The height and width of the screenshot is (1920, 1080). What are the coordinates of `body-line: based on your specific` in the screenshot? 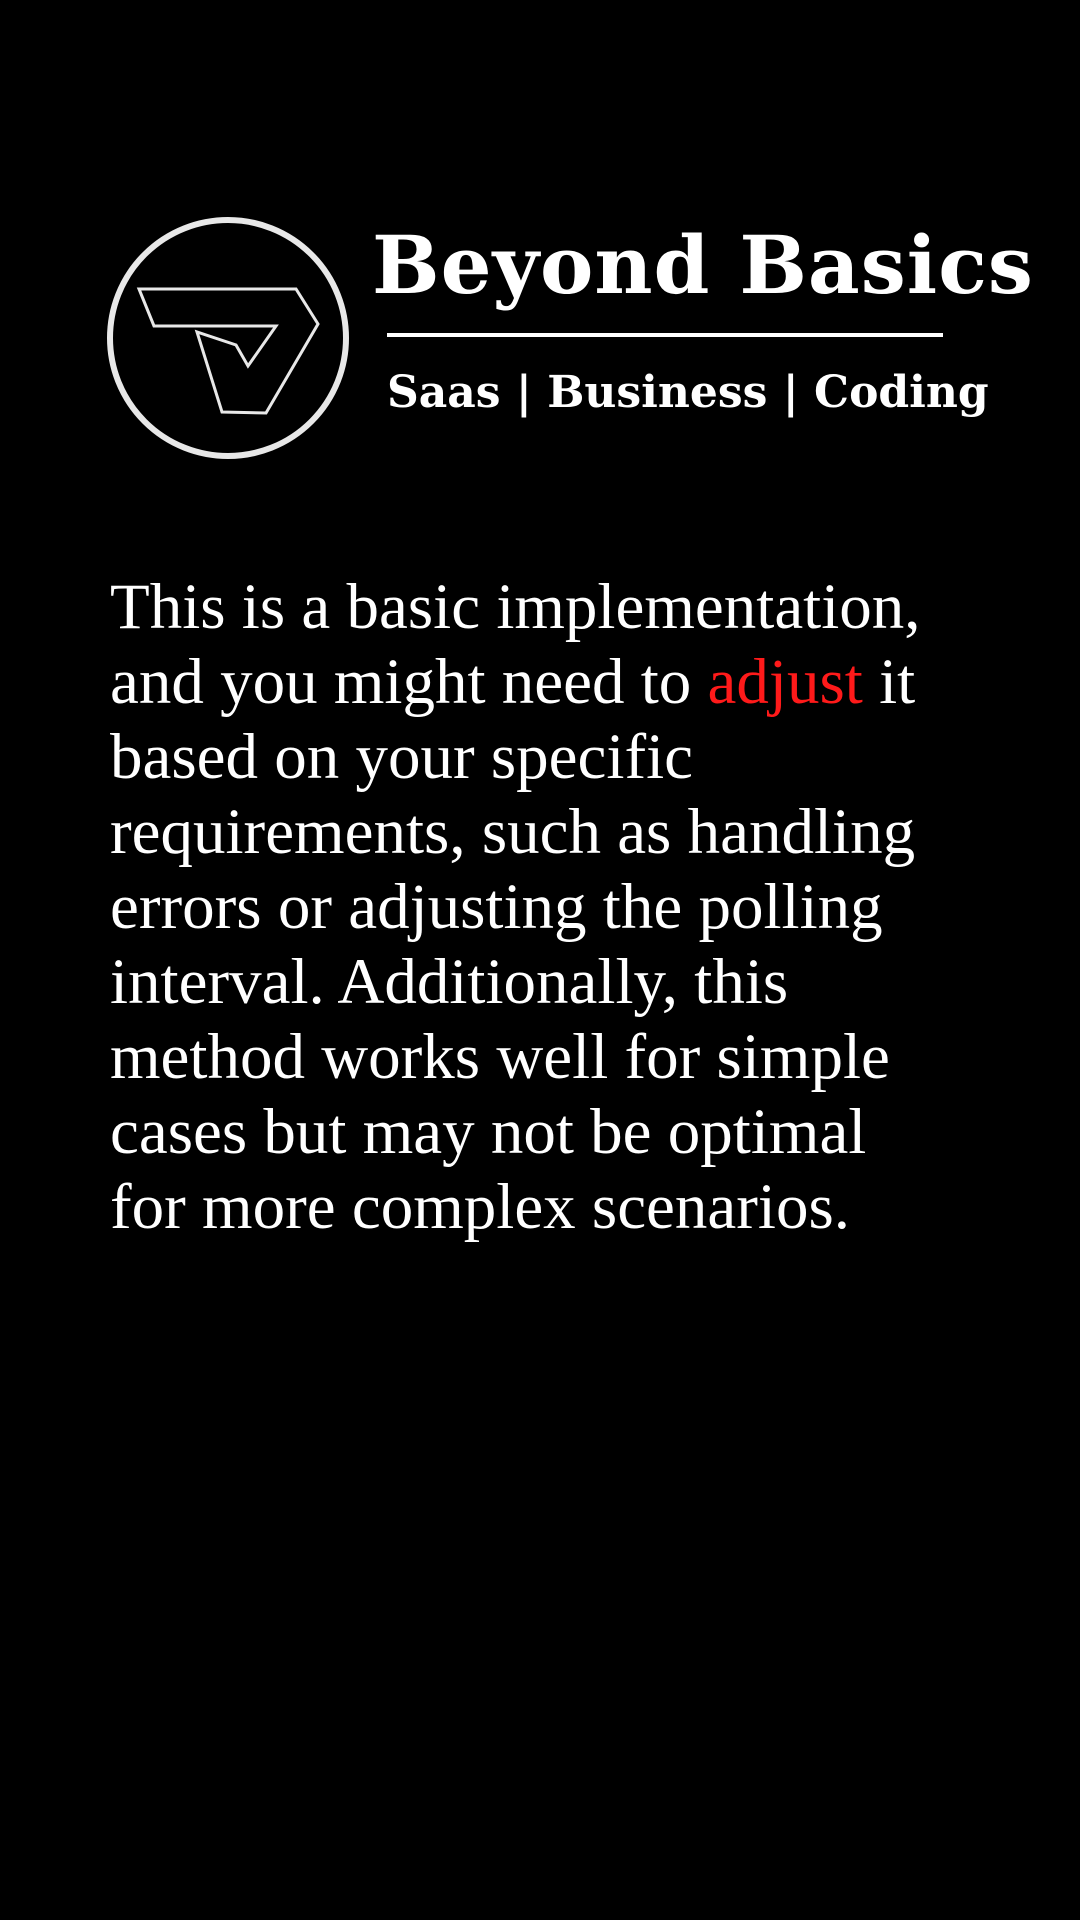 It's located at (402, 757).